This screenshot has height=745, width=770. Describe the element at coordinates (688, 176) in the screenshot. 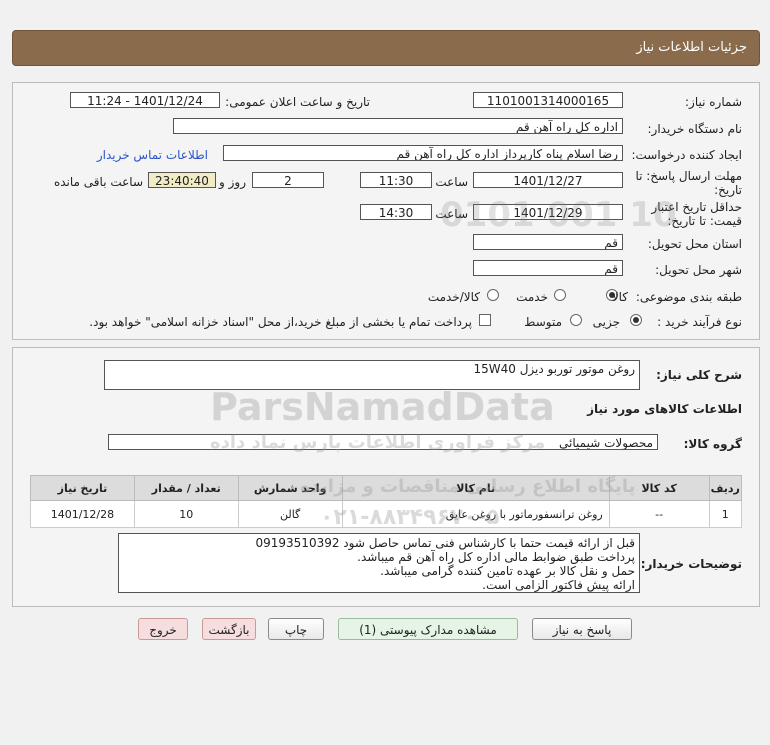

I see `deadline-label: مهلت ارسال پاسخ: تا` at that location.